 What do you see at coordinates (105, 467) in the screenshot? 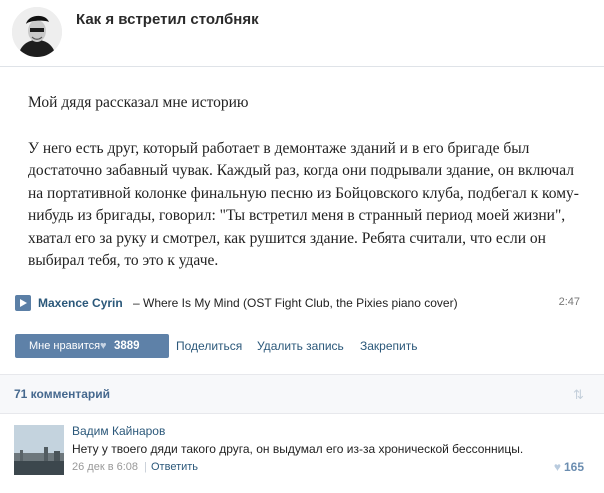
I see `comment-date: 26 дек в 6:08` at bounding box center [105, 467].